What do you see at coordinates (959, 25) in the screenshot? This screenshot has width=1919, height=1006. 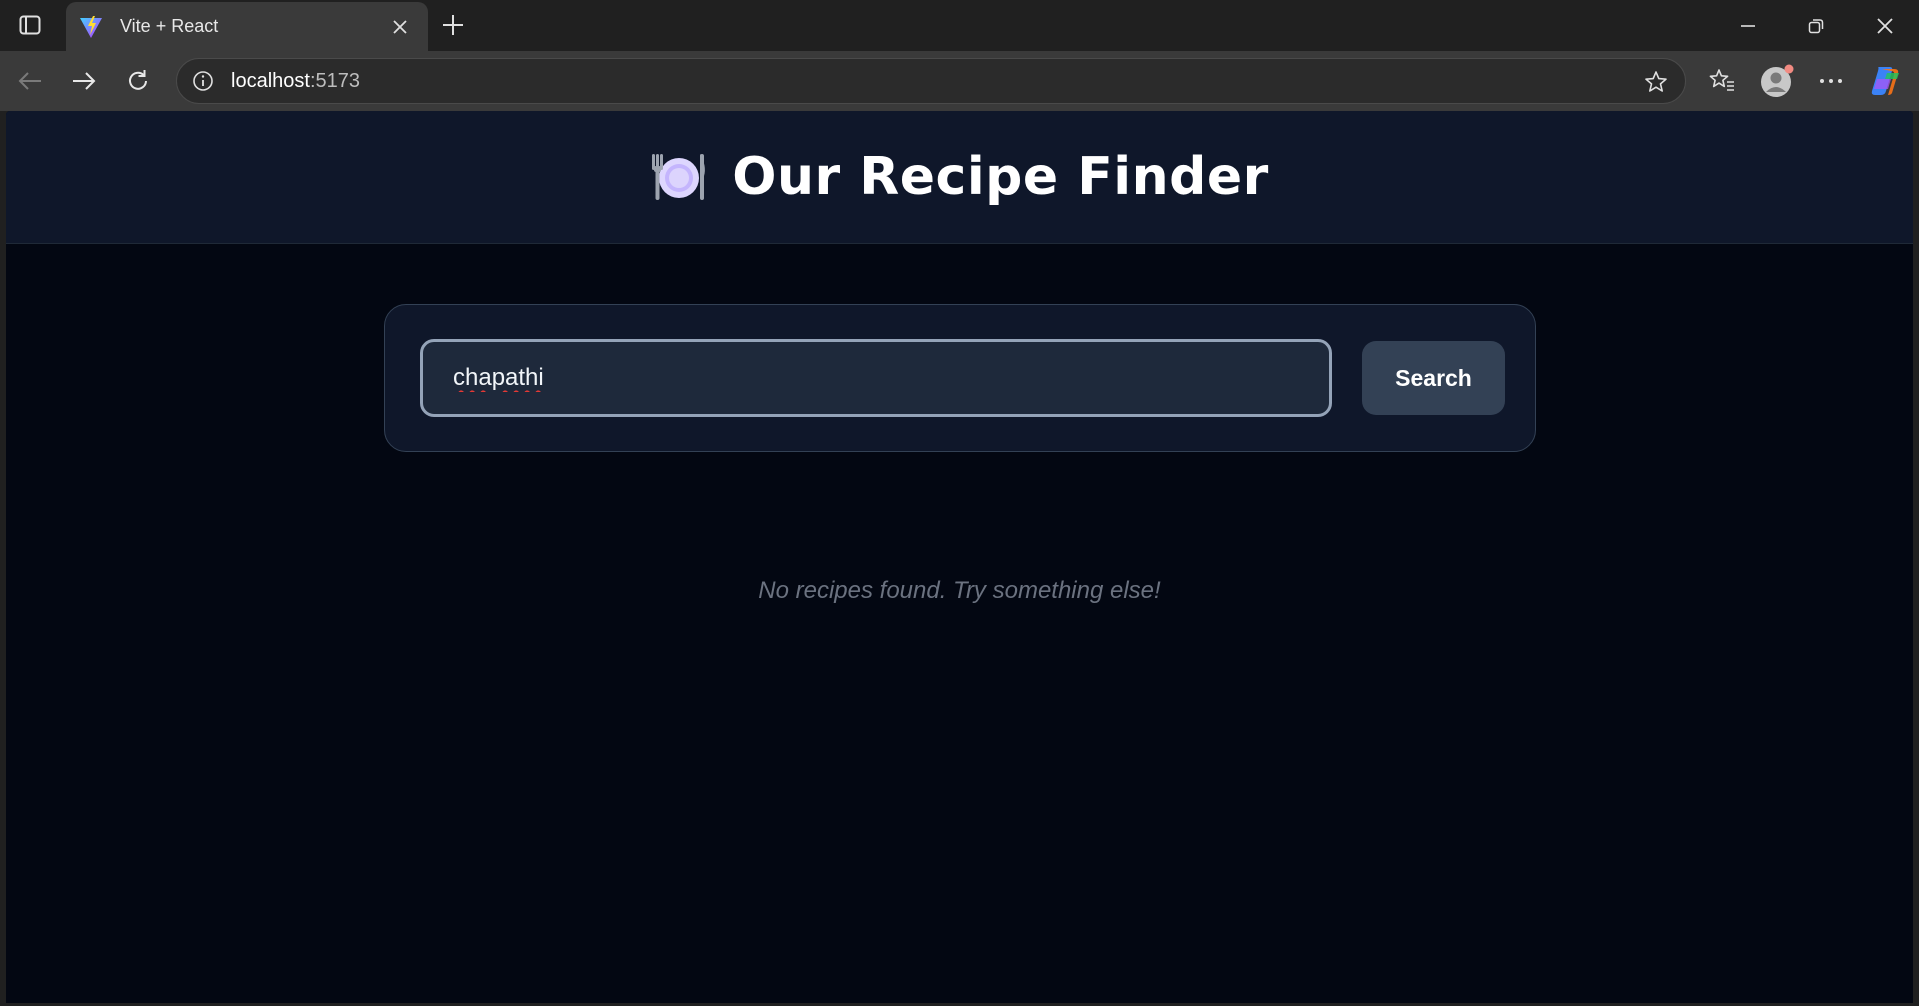 I see `tab-strip: Vite + React` at bounding box center [959, 25].